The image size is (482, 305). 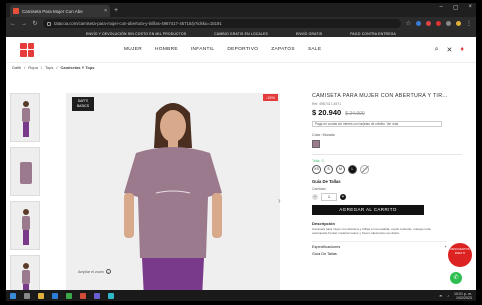 What do you see at coordinates (309, 34) in the screenshot?
I see `promo-item: ENVÍO GRATIS` at bounding box center [309, 34].